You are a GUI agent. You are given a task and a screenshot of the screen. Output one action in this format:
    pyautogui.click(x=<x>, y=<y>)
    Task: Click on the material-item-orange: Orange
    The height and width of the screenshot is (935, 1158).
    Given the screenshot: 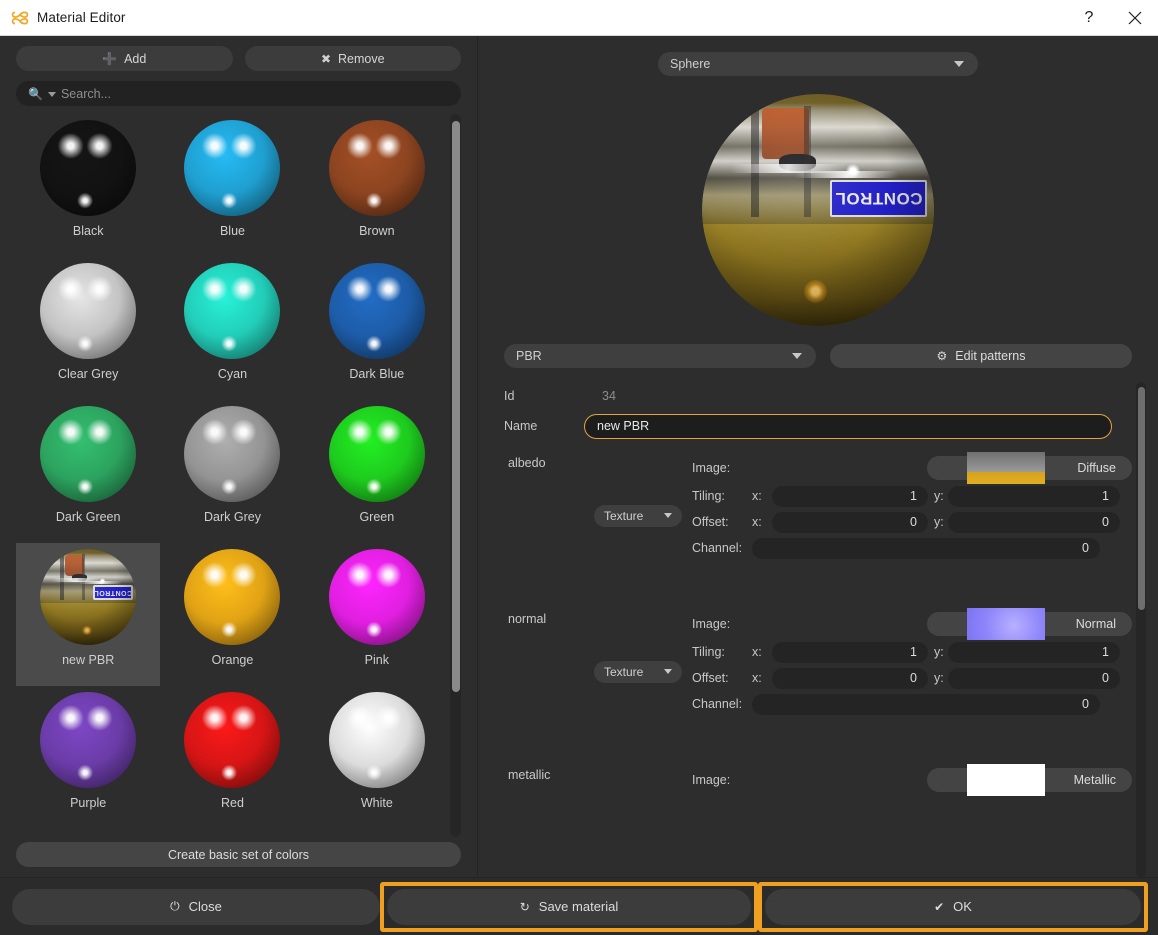 What is the action you would take?
    pyautogui.click(x=232, y=614)
    